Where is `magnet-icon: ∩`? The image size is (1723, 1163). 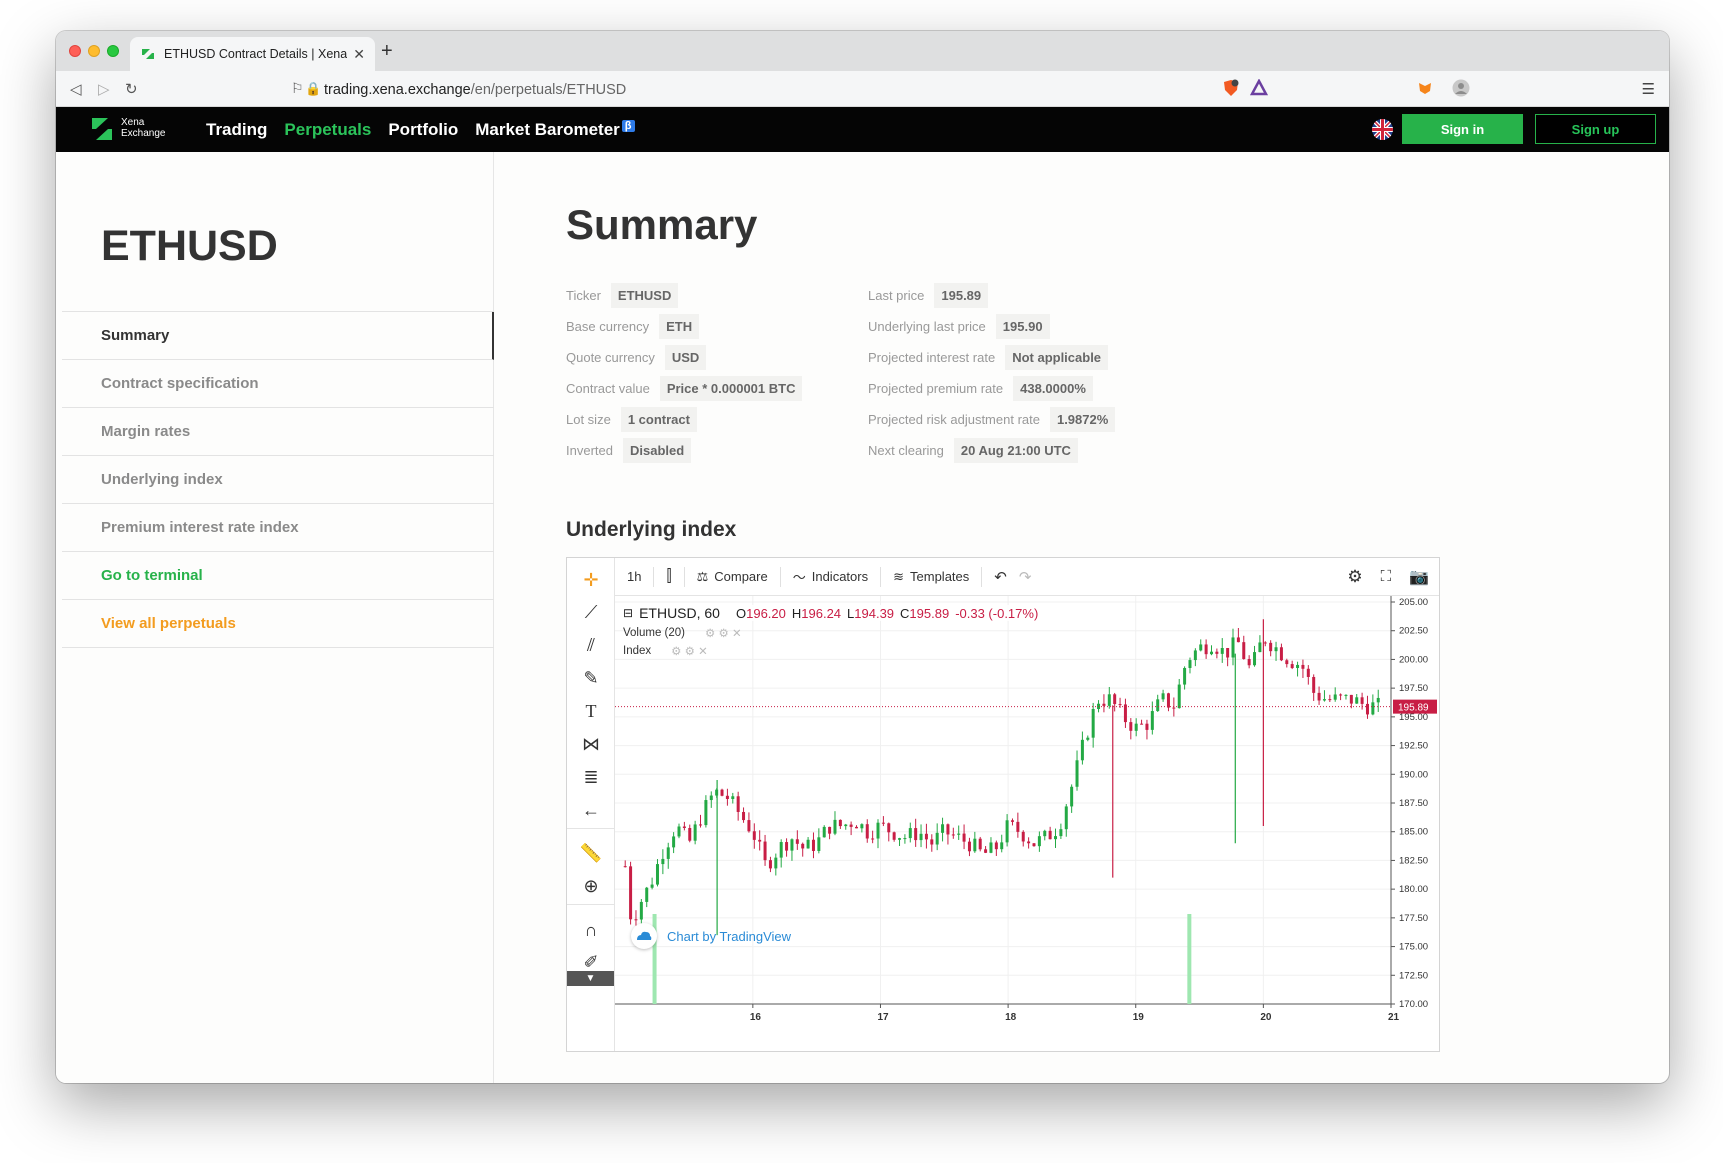 magnet-icon: ∩ is located at coordinates (591, 930).